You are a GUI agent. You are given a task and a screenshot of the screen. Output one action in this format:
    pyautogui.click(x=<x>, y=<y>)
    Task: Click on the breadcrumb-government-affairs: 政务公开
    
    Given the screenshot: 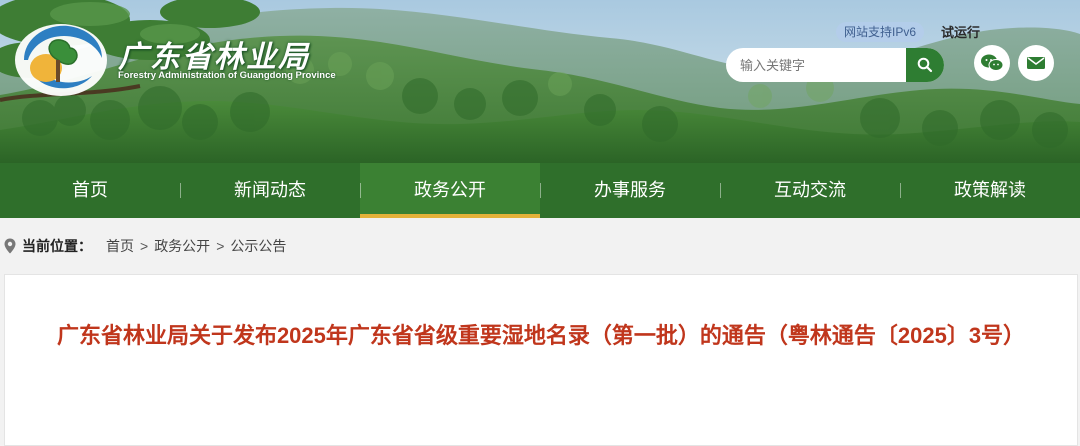 What is the action you would take?
    pyautogui.click(x=182, y=246)
    